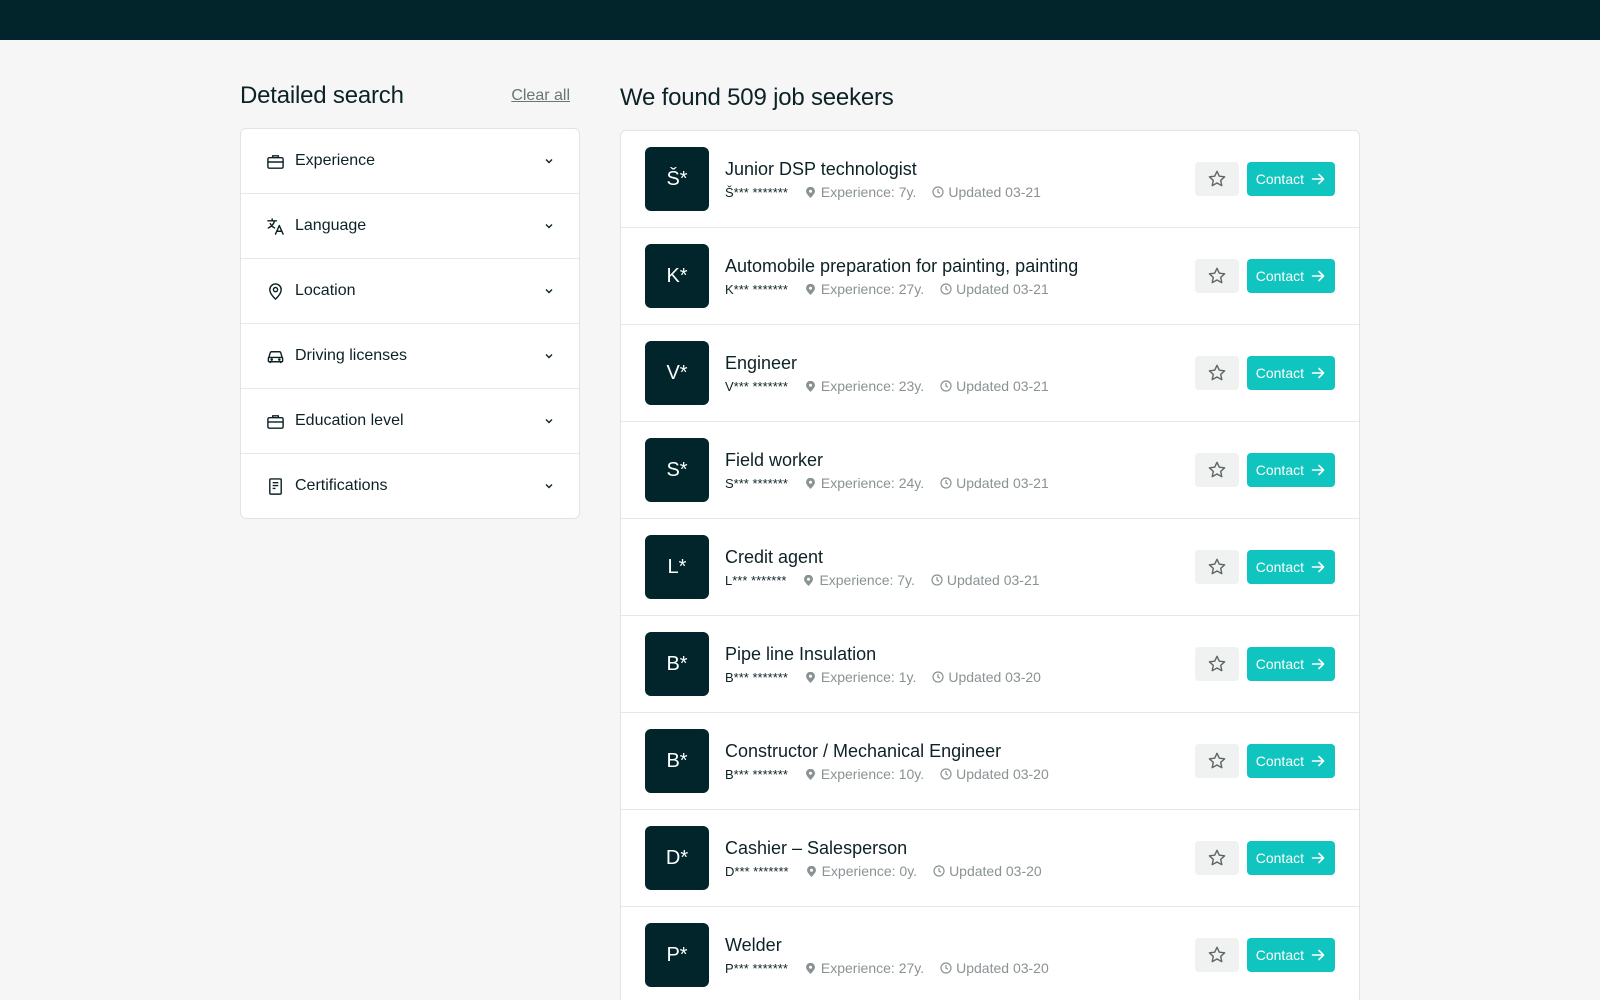 Image resolution: width=1600 pixels, height=1000 pixels. Describe the element at coordinates (1002, 968) in the screenshot. I see `updated-text: Updated 03-20` at that location.